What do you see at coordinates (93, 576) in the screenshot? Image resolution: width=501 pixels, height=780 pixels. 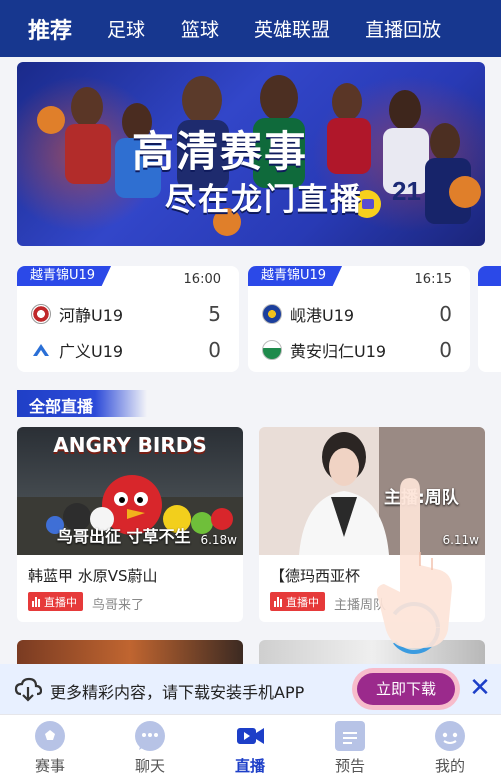 I see `stream-title: 韩蓝甲 水原VS蔚山` at bounding box center [93, 576].